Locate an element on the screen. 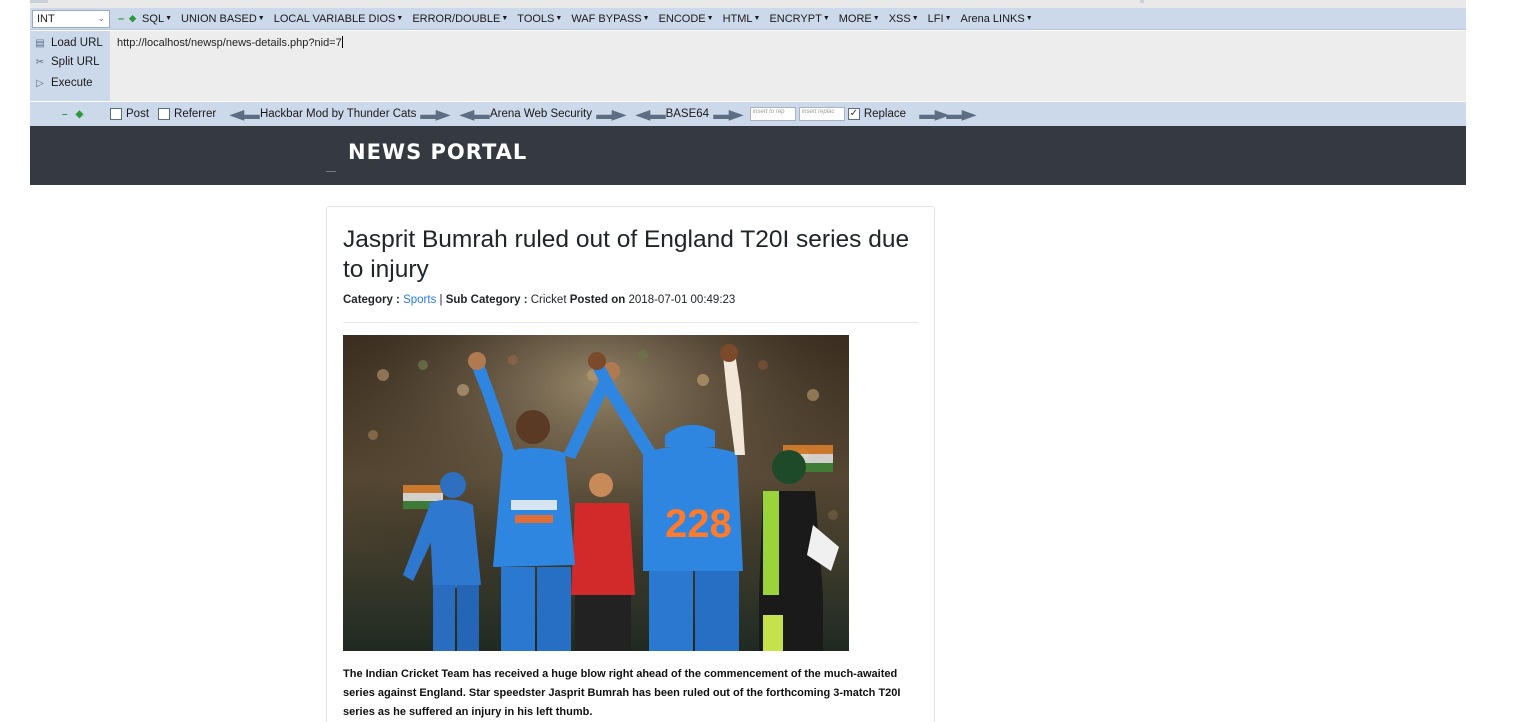  replace-with-input: insert replac is located at coordinates (821, 114).